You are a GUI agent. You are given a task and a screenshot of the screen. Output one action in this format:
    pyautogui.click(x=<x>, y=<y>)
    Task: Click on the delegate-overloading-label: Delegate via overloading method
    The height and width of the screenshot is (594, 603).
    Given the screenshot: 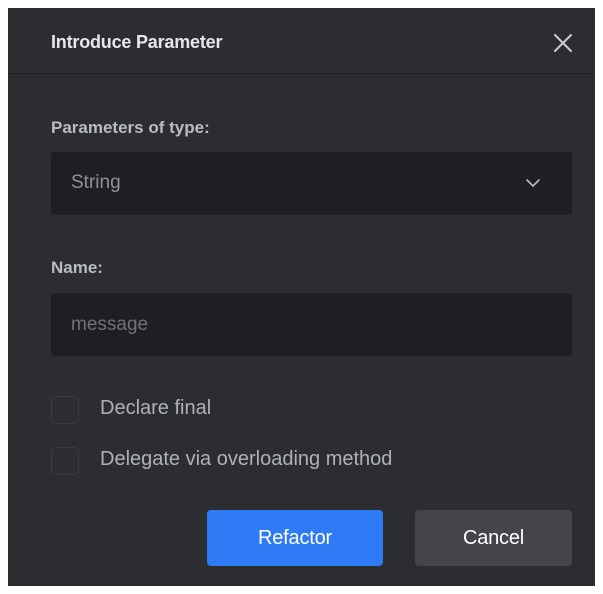 What is the action you would take?
    pyautogui.click(x=246, y=459)
    